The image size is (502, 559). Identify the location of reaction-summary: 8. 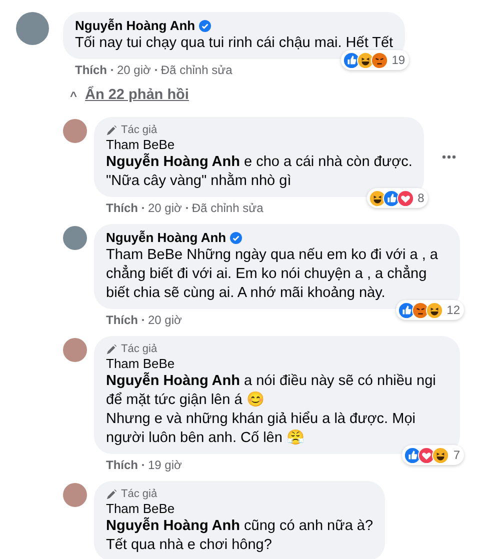
(397, 198).